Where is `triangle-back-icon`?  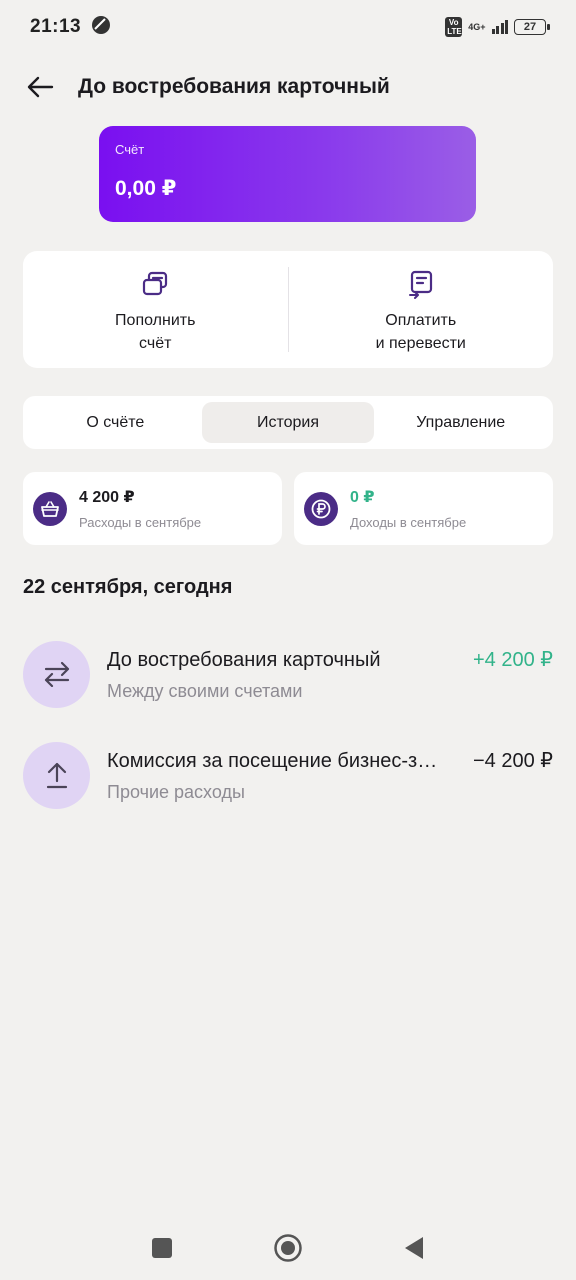 triangle-back-icon is located at coordinates (414, 1247).